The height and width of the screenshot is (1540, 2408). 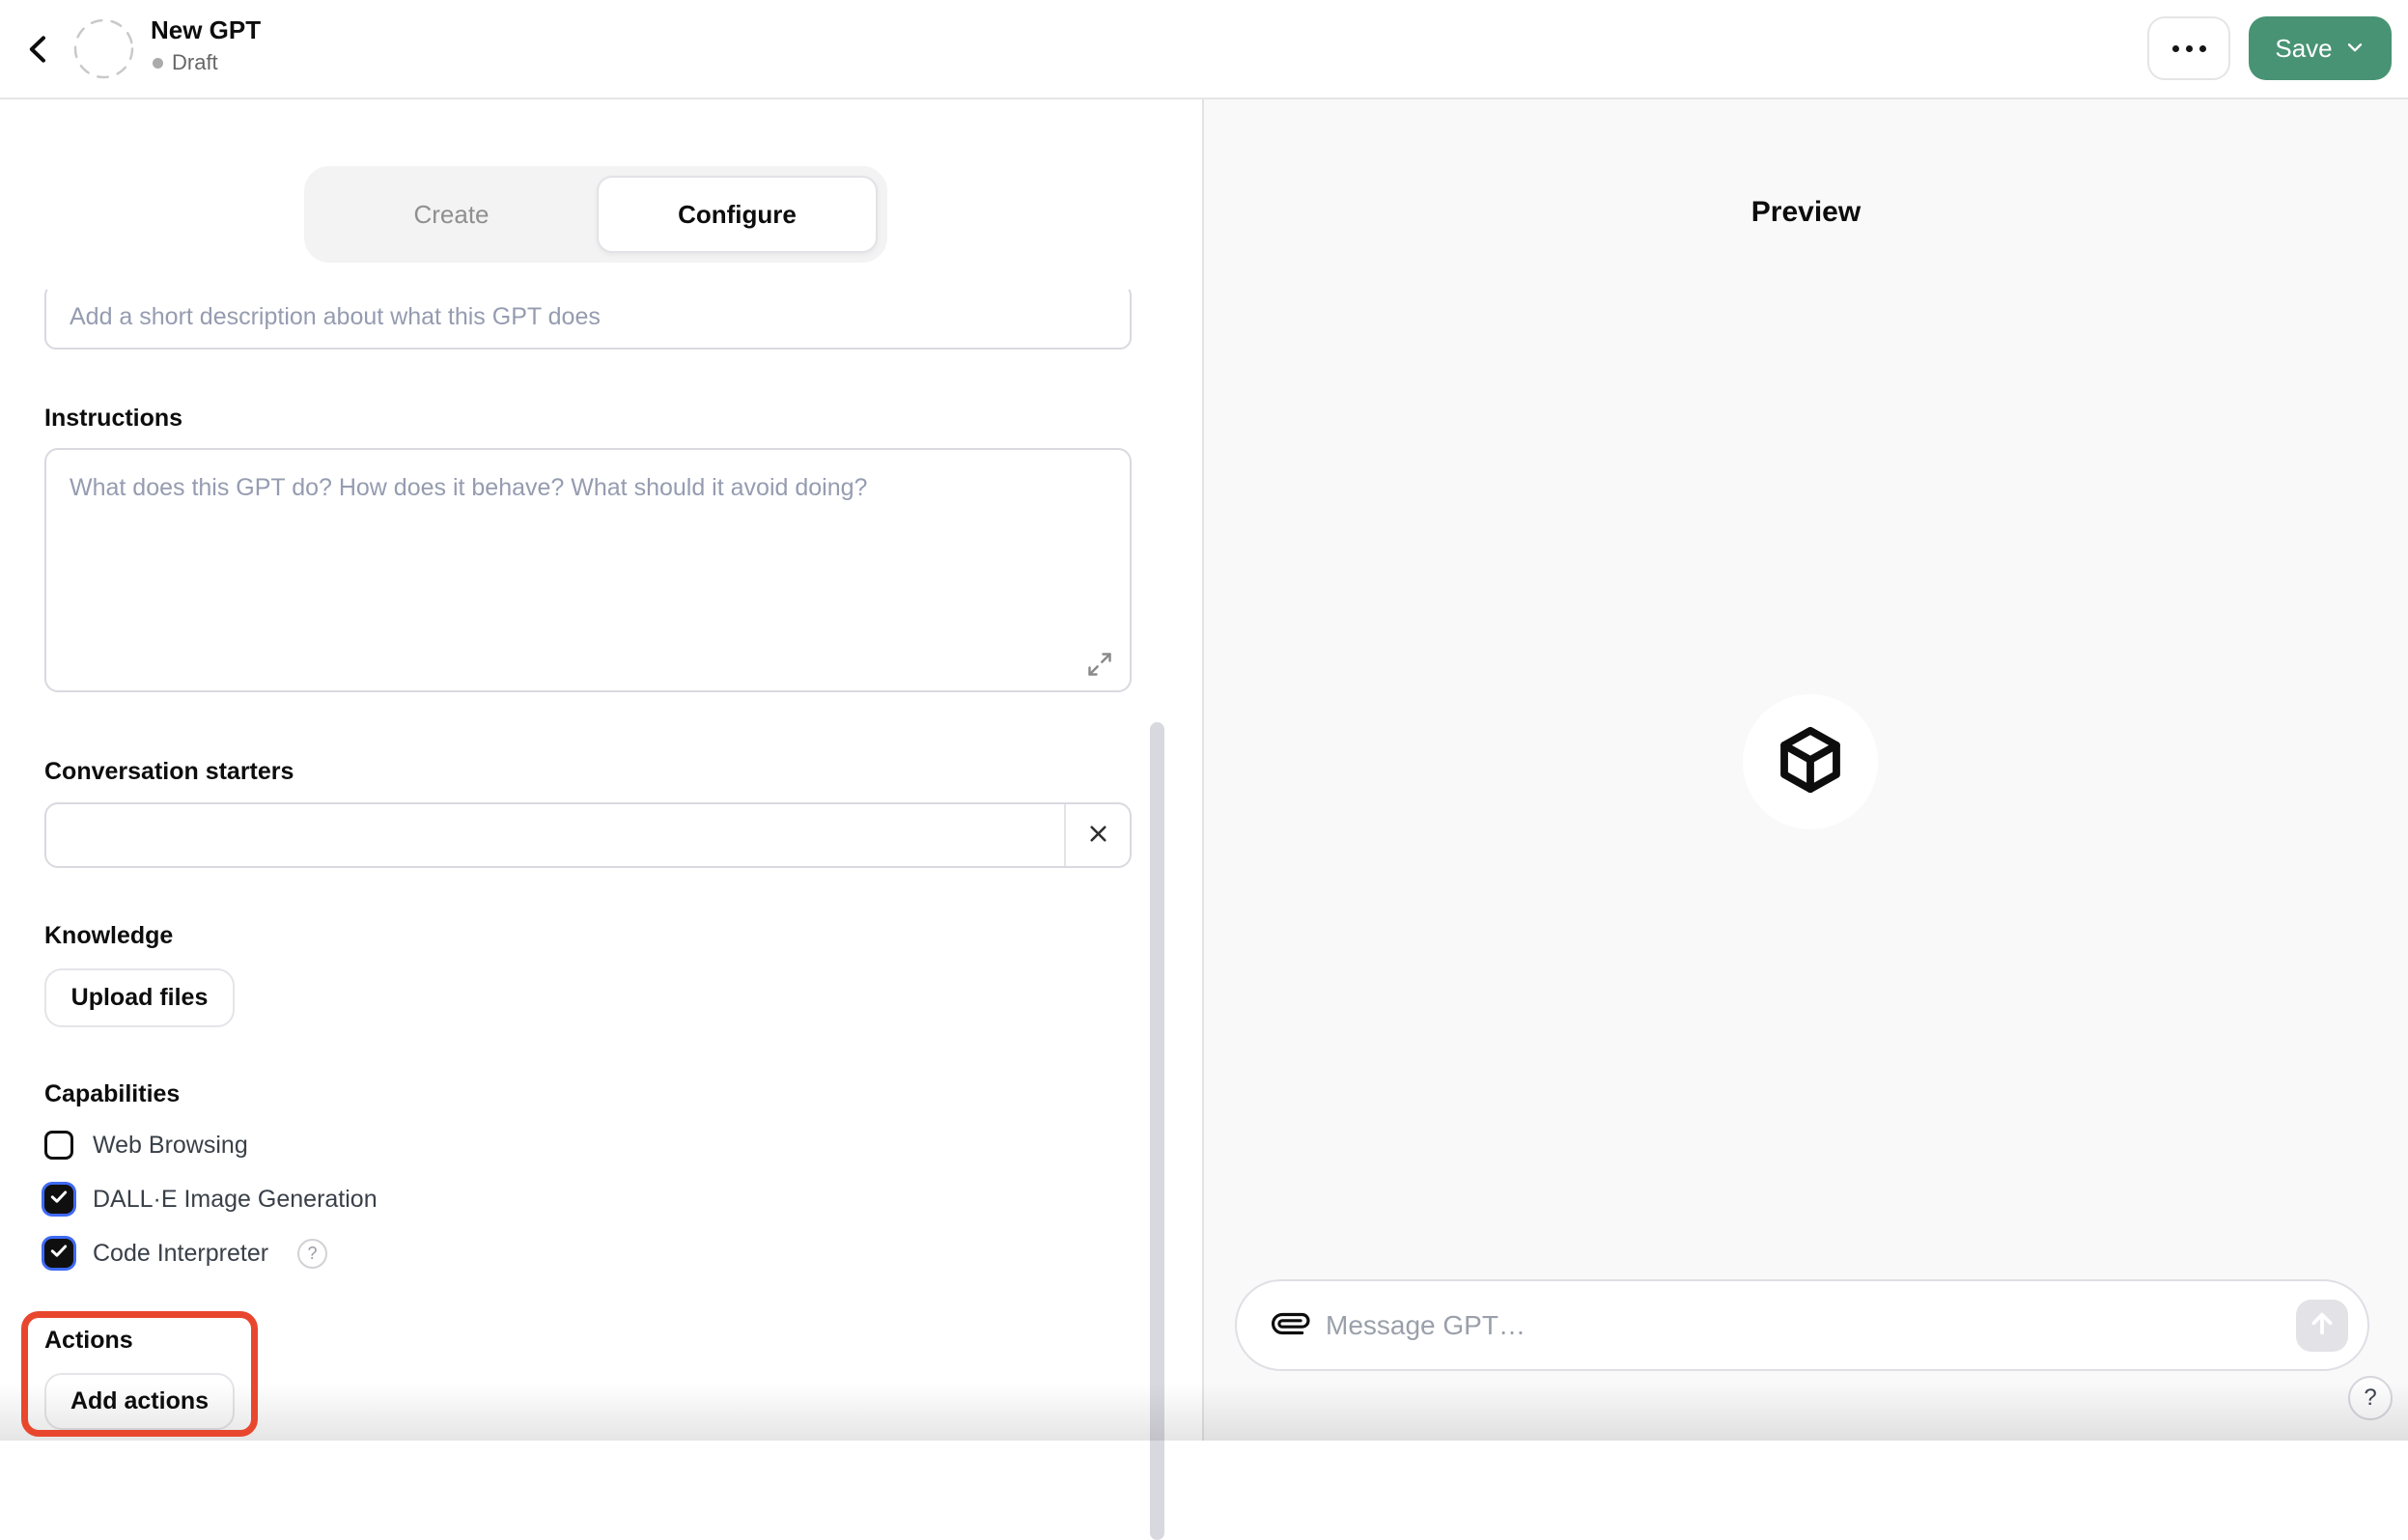 I want to click on checkbox-web-browsing, so click(x=59, y=1146).